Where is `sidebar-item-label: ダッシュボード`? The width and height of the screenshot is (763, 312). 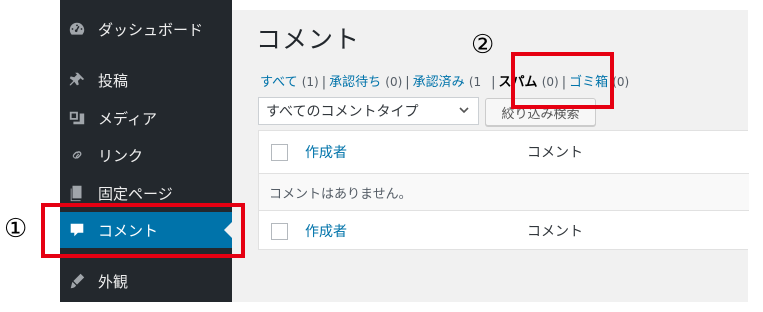
sidebar-item-label: ダッシュボード is located at coordinates (151, 29).